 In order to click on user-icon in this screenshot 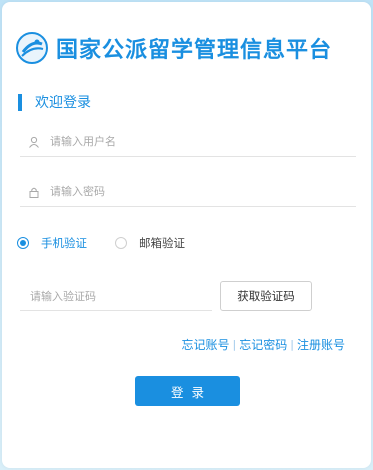, I will do `click(34, 142)`.